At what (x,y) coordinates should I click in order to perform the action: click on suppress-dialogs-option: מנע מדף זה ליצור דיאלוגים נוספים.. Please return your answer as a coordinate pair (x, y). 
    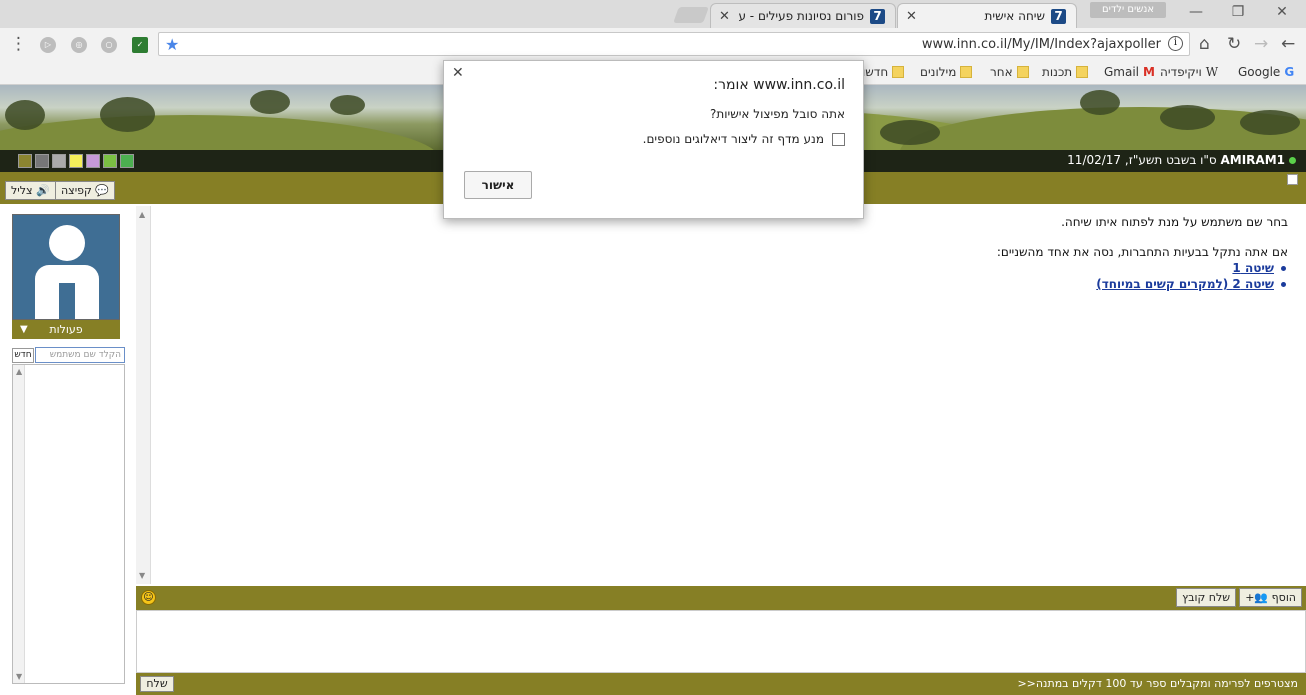
    Looking at the image, I should click on (744, 139).